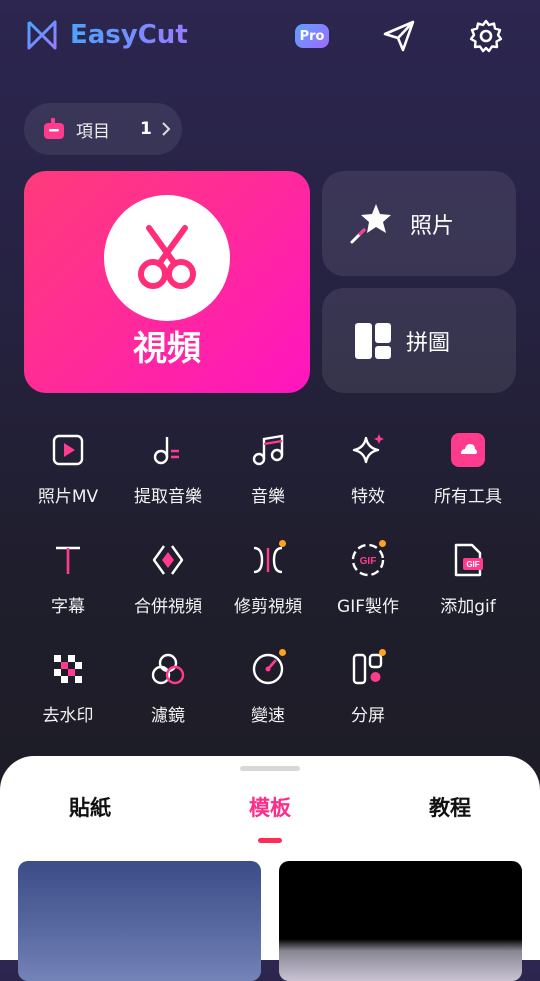  Describe the element at coordinates (368, 607) in the screenshot. I see `tool-label: GIF製作` at that location.